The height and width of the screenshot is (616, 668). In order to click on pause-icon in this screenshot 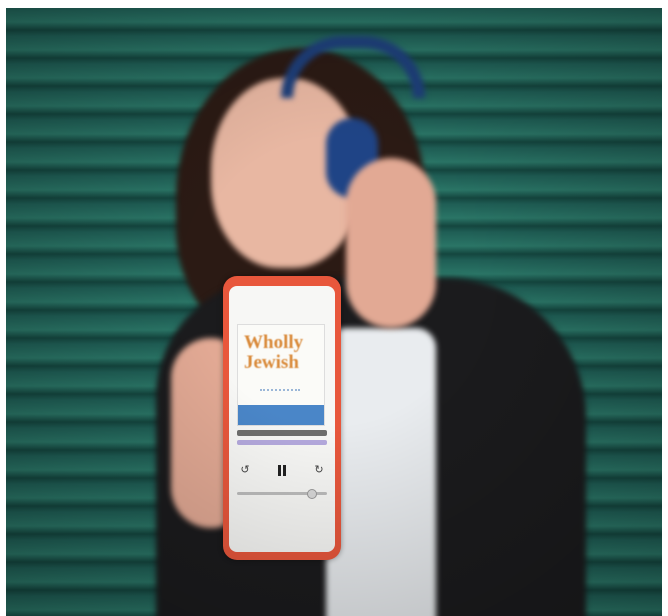, I will do `click(282, 470)`.